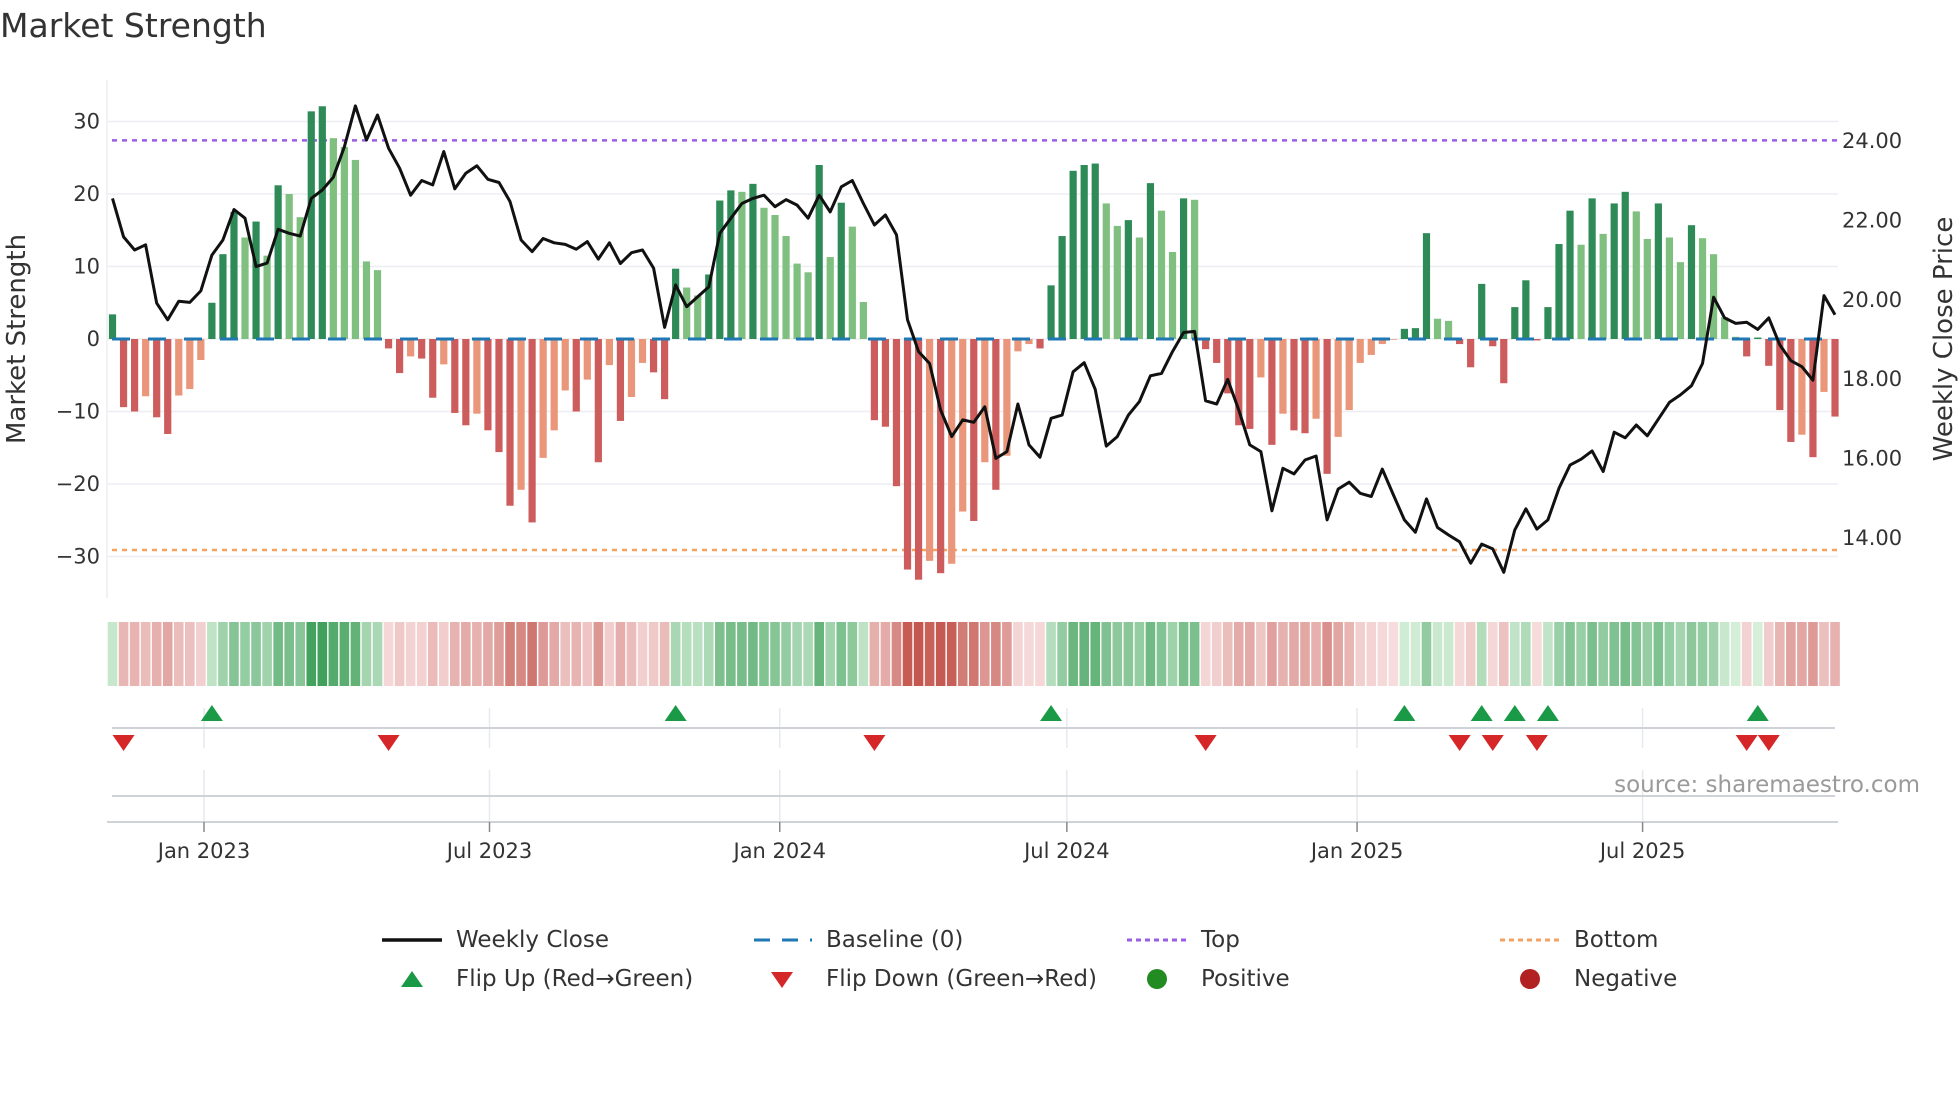  I want to click on dashed-line-icon, so click(782, 940).